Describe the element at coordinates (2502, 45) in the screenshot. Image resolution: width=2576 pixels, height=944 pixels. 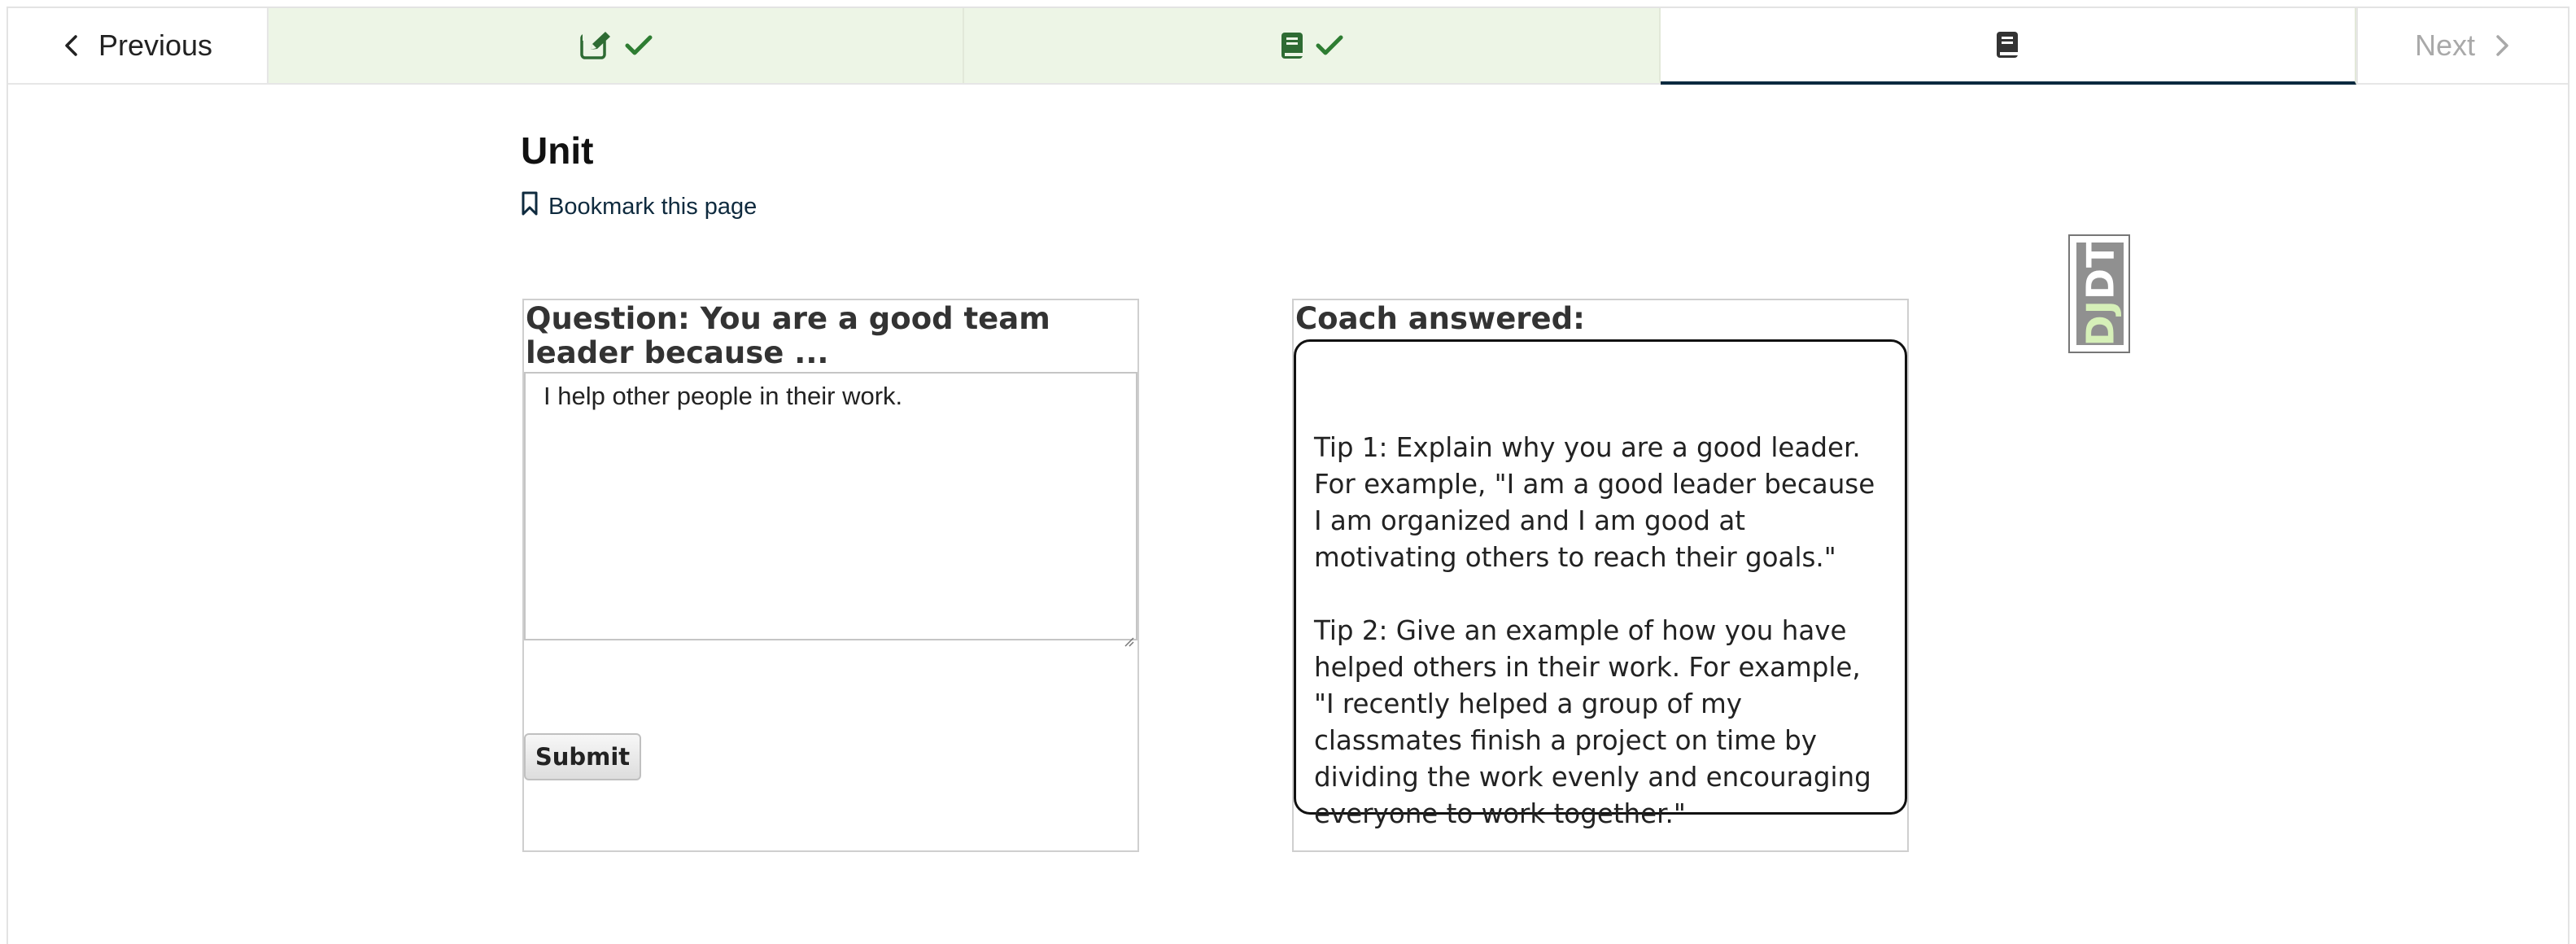
I see `chevron-right-icon` at that location.